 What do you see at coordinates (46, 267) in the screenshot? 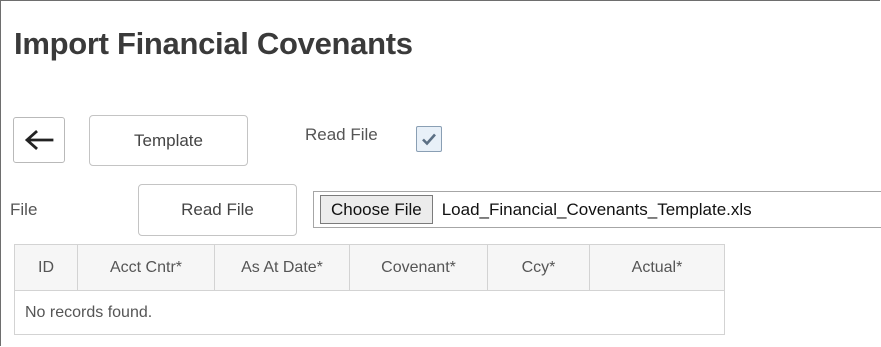
I see `column-header-id: ID` at bounding box center [46, 267].